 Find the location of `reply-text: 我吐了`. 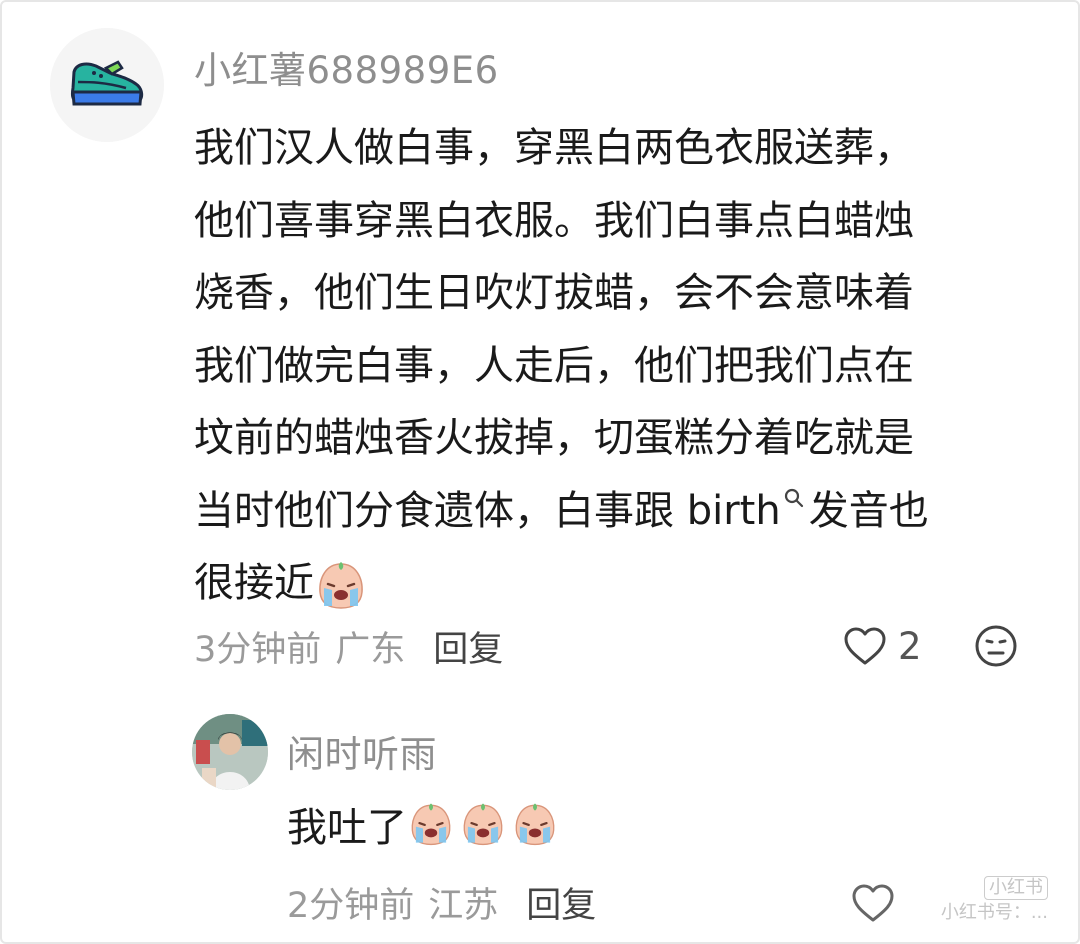

reply-text: 我吐了 is located at coordinates (347, 828).